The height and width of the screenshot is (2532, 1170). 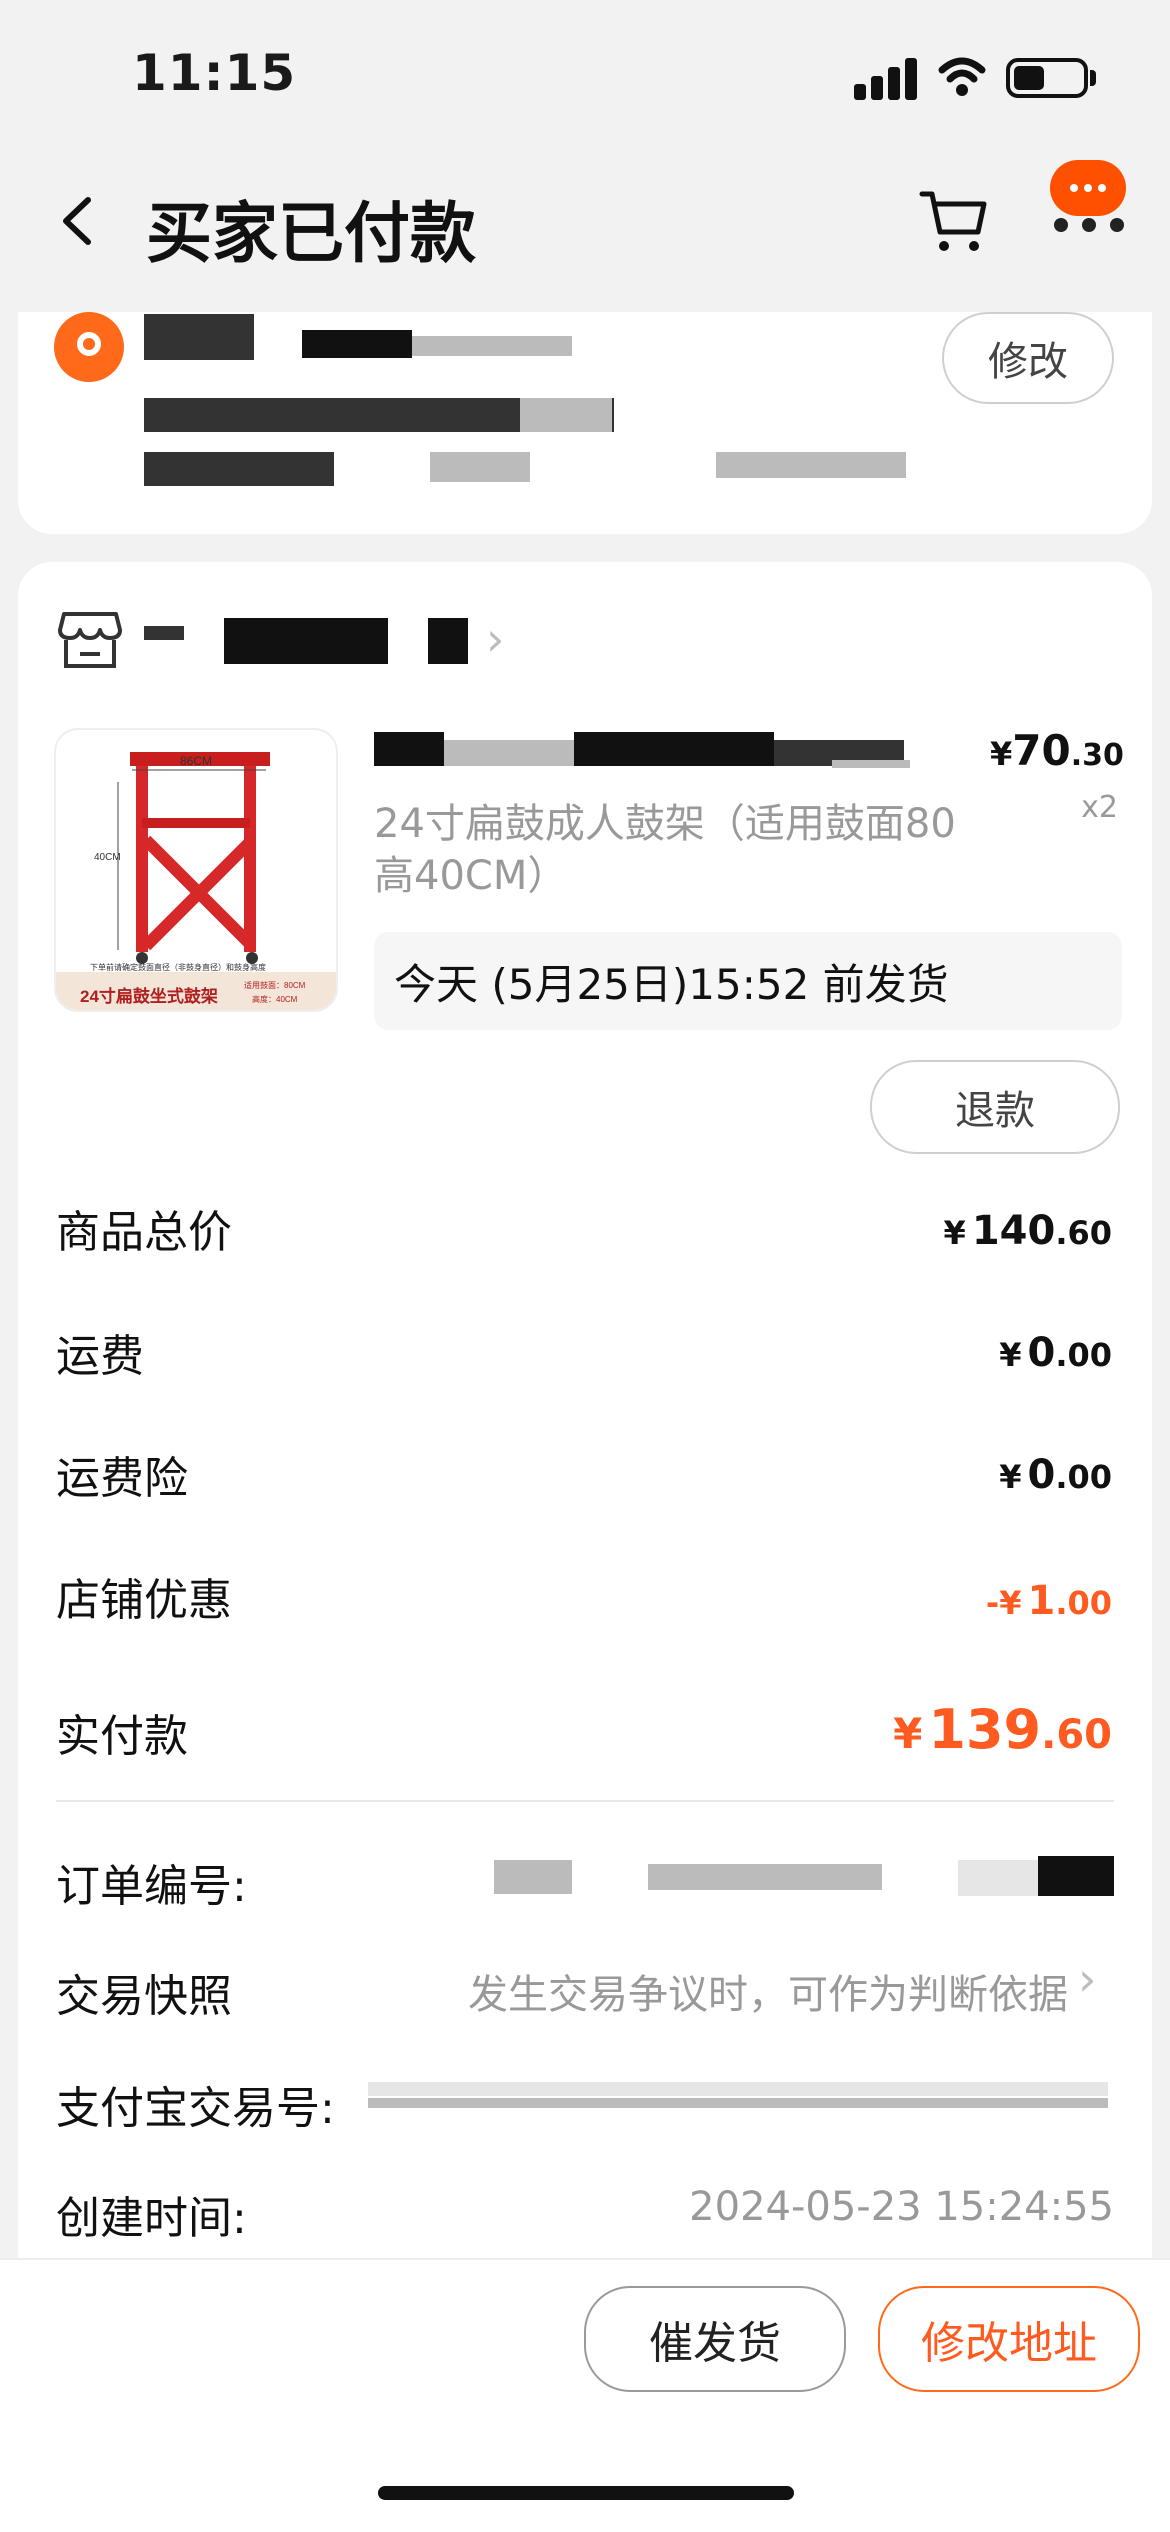 What do you see at coordinates (151, 2218) in the screenshot?
I see `created-time-label: 创建时间:` at bounding box center [151, 2218].